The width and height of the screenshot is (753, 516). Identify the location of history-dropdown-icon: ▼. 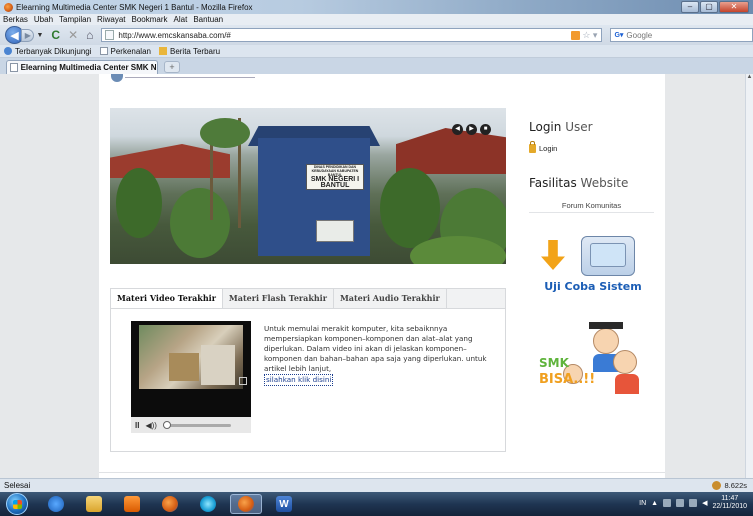
(39, 35).